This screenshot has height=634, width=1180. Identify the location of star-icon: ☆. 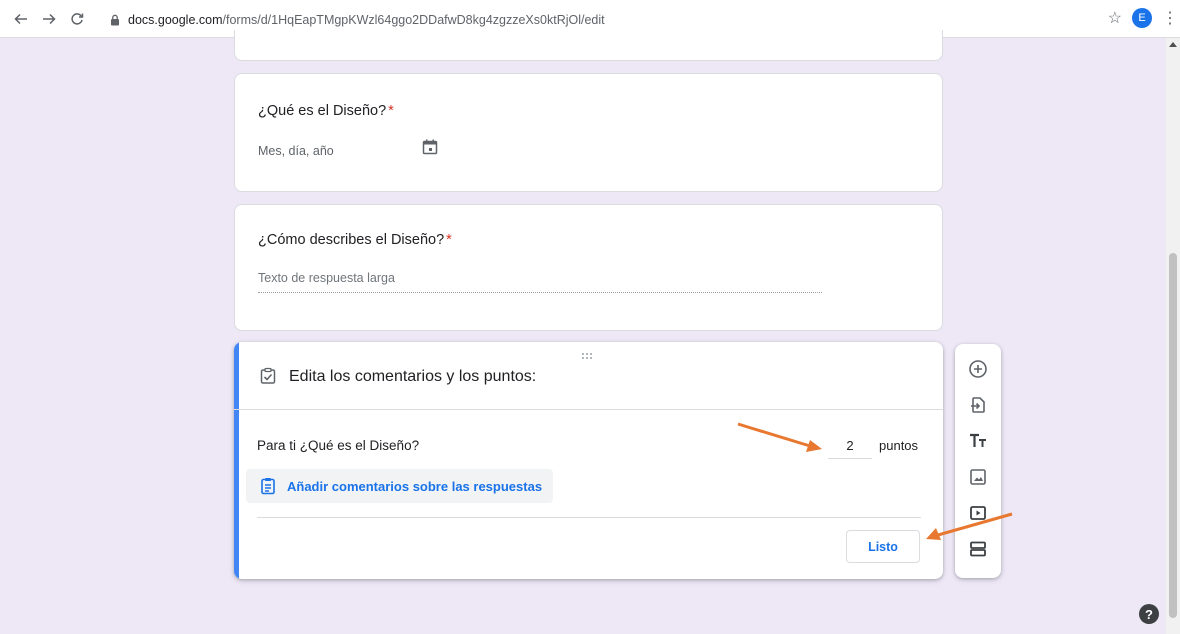
(1115, 18).